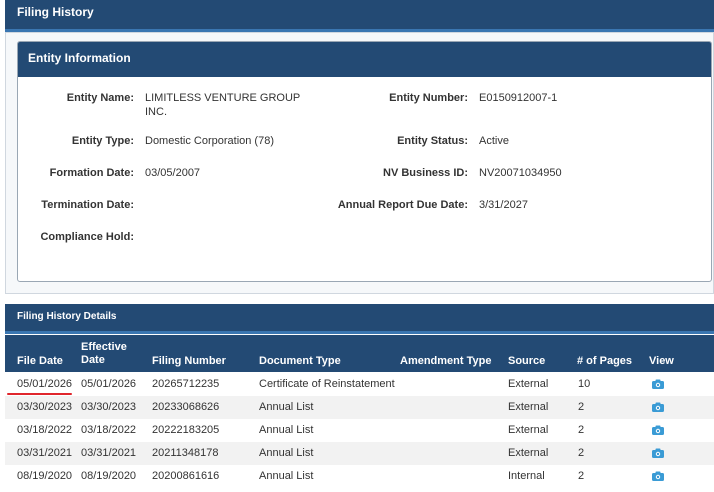 The width and height of the screenshot is (714, 492). What do you see at coordinates (40, 361) in the screenshot?
I see `col-file-date: File Date` at bounding box center [40, 361].